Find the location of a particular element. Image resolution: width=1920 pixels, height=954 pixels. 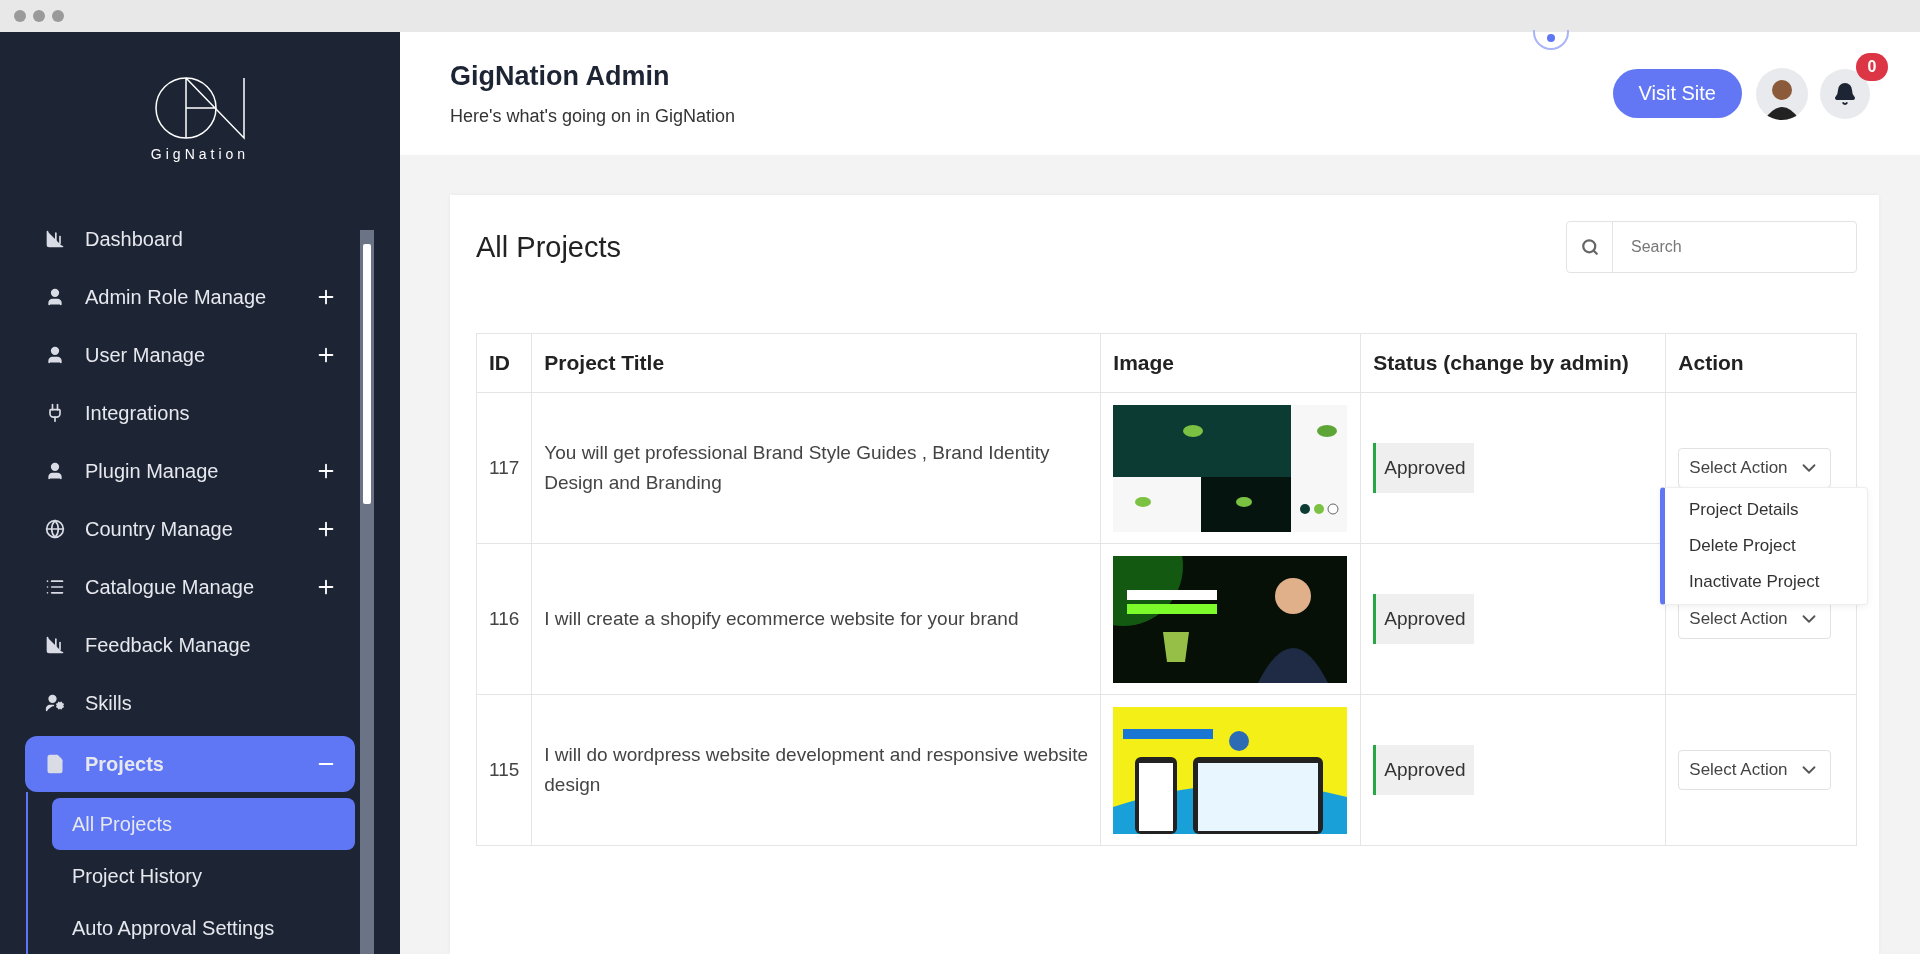

notification-badge: 0 is located at coordinates (1872, 66).